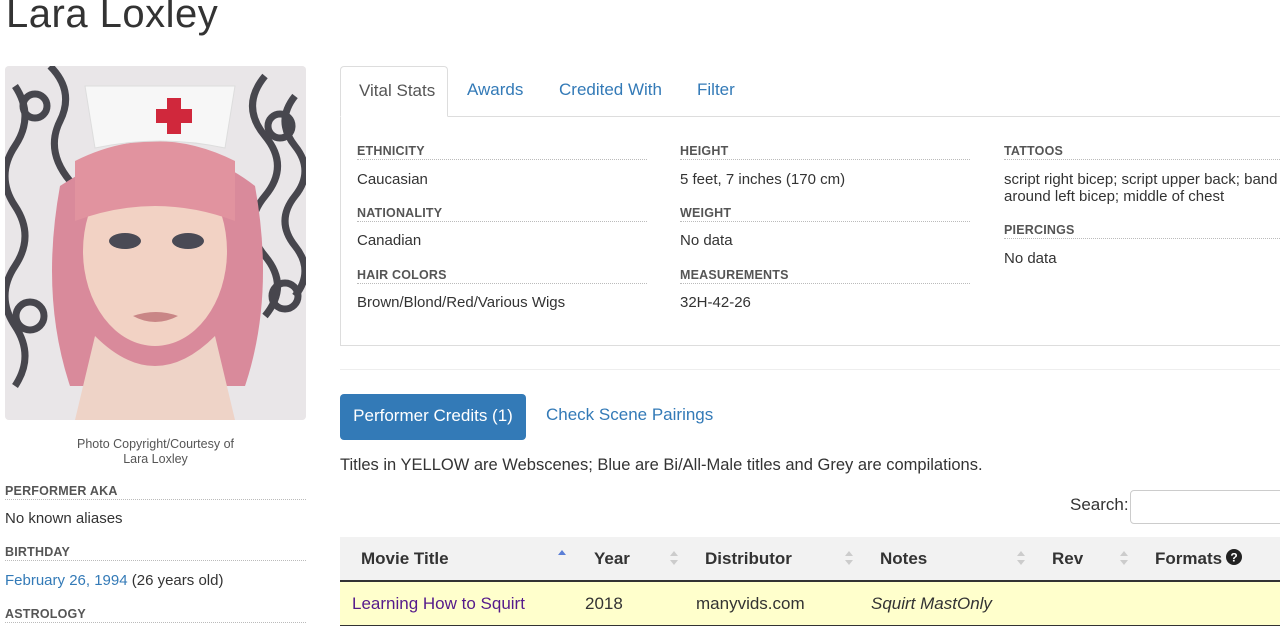 This screenshot has width=1280, height=637. I want to click on measurements-label: MEASUREMENTS, so click(825, 276).